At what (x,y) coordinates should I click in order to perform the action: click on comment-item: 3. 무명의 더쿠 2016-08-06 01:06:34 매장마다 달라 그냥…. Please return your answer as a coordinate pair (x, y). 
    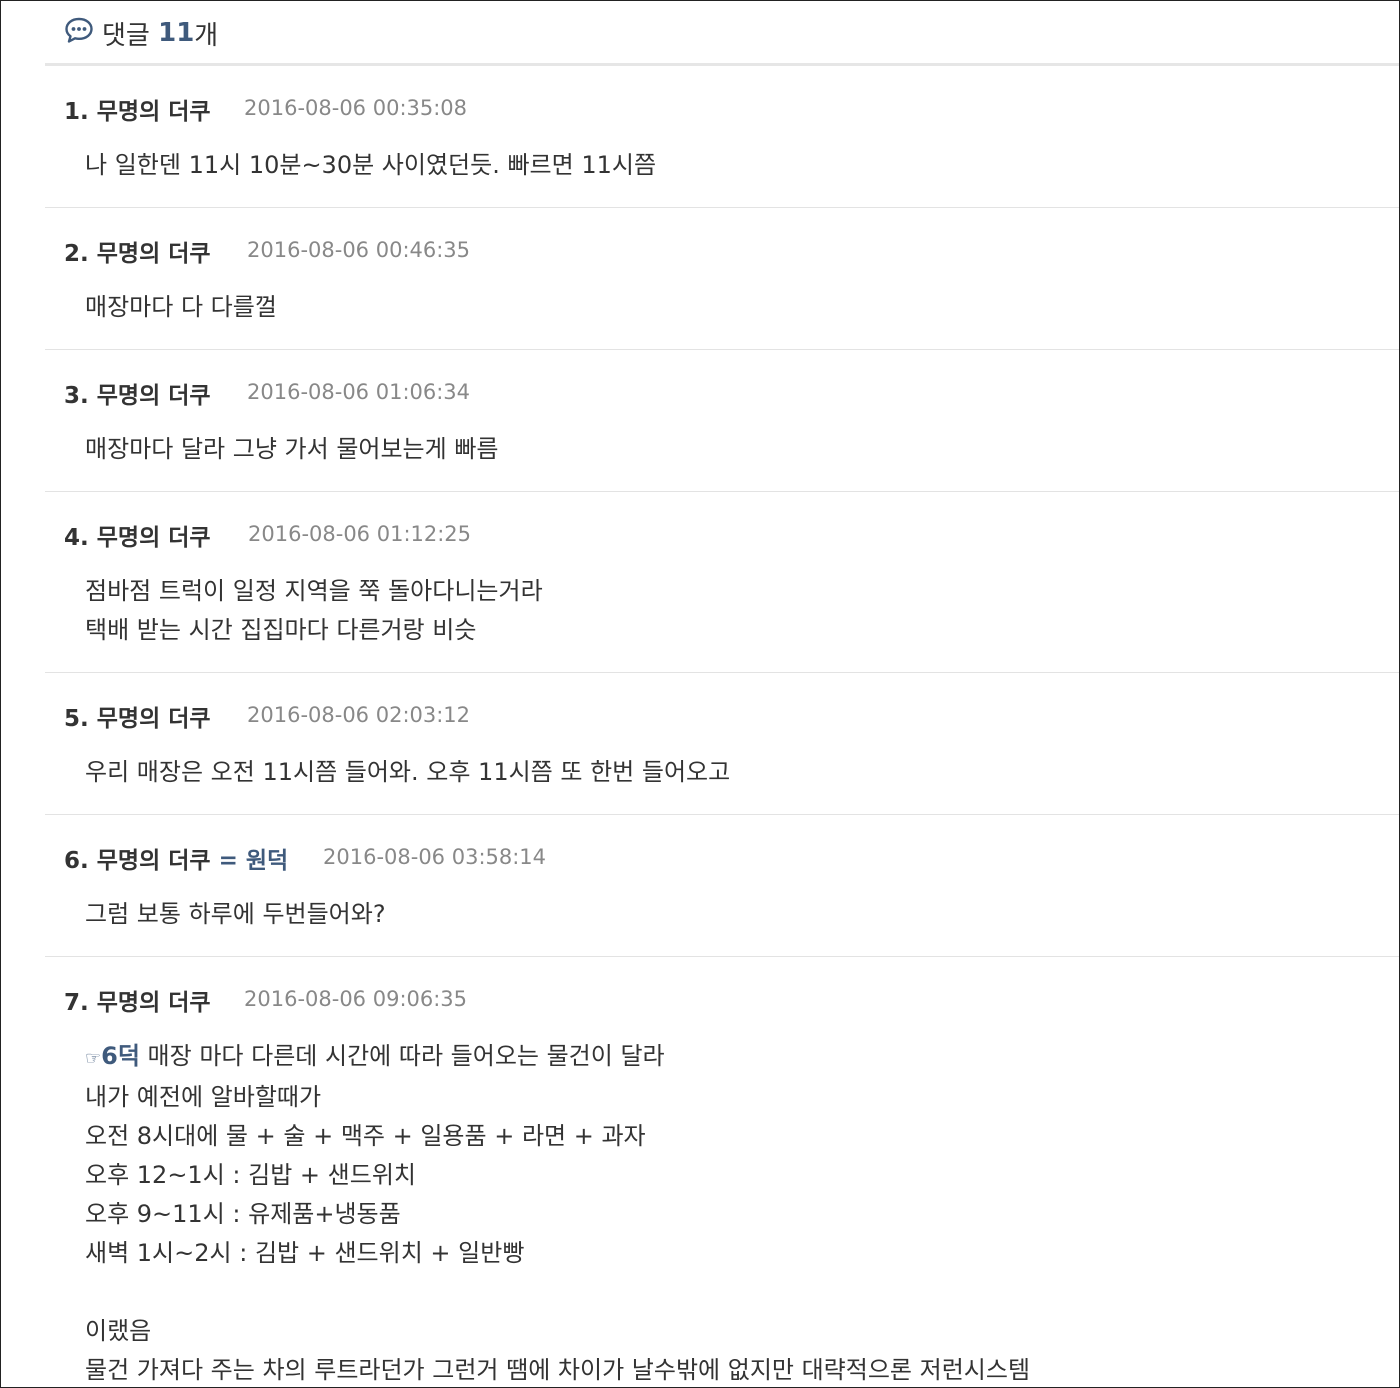
    Looking at the image, I should click on (722, 421).